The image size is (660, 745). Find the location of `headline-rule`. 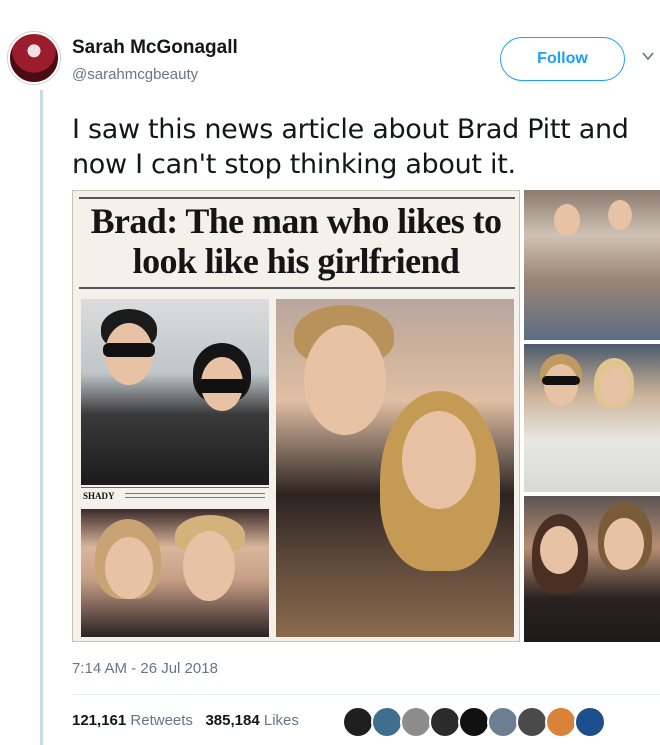

headline-rule is located at coordinates (297, 288).